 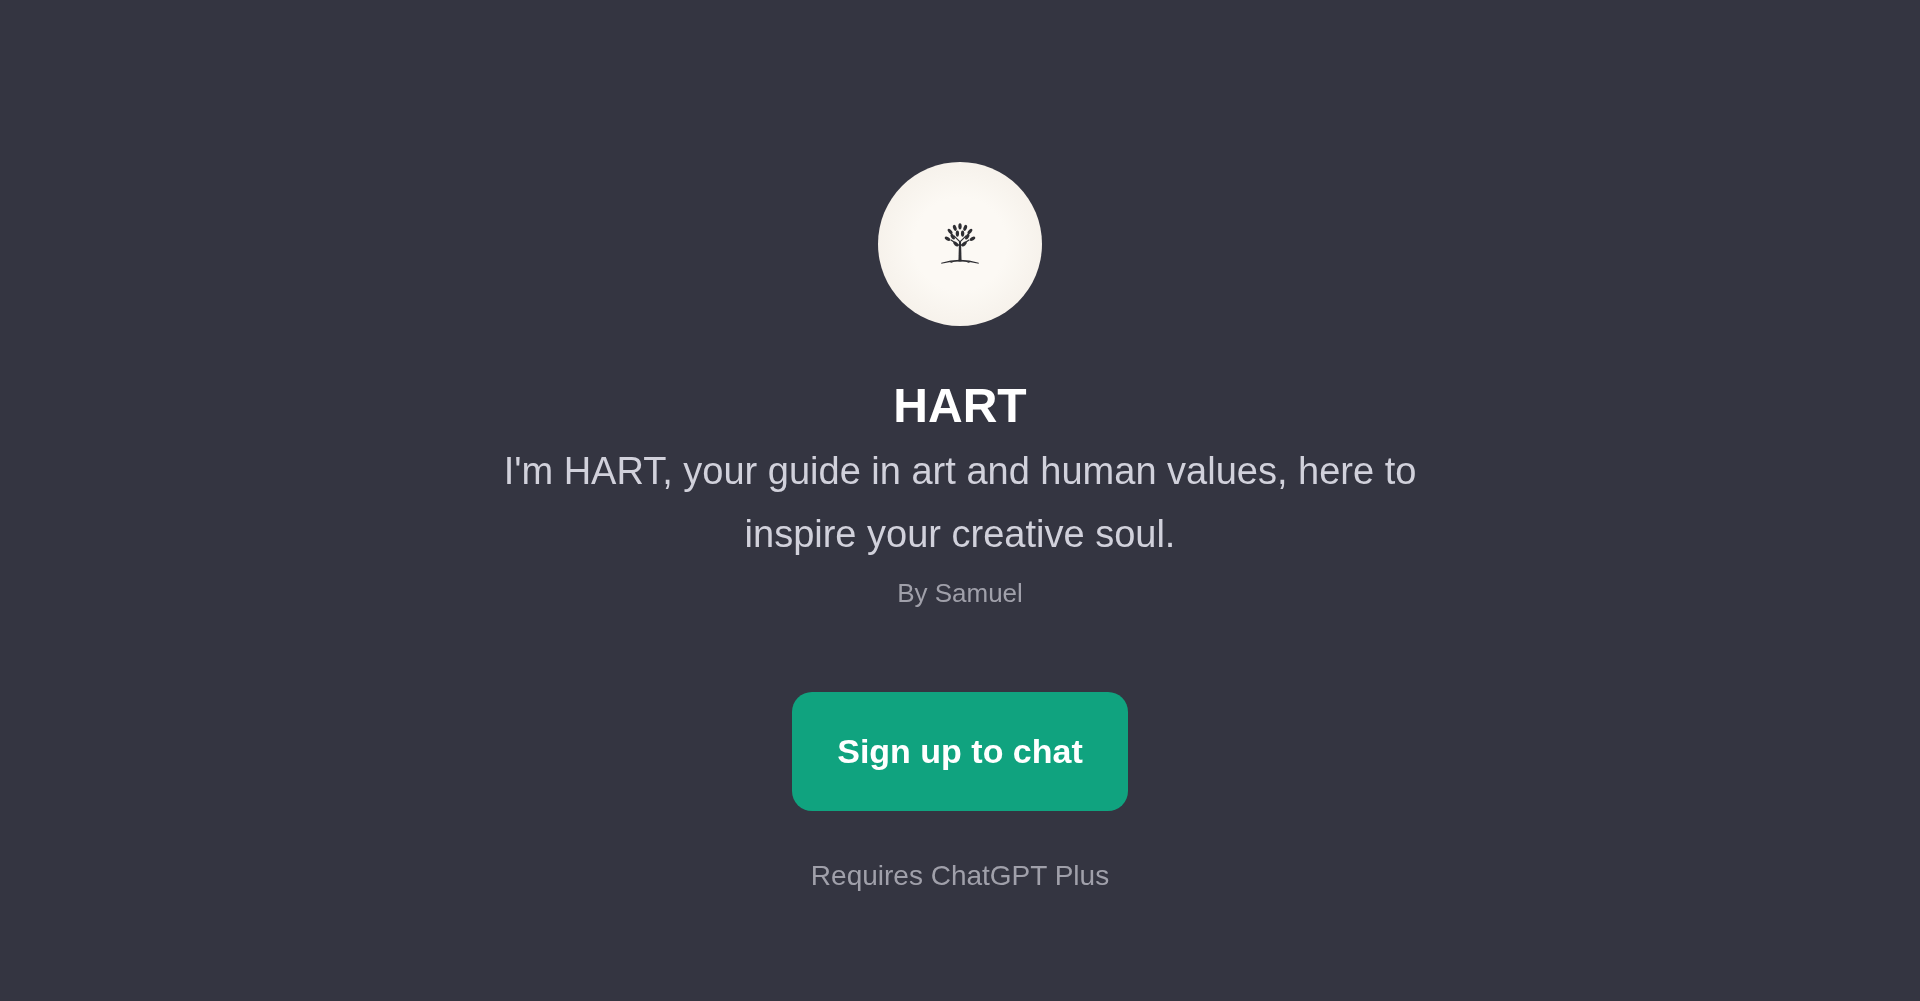 I want to click on author-byline: By Samuel, so click(x=960, y=593).